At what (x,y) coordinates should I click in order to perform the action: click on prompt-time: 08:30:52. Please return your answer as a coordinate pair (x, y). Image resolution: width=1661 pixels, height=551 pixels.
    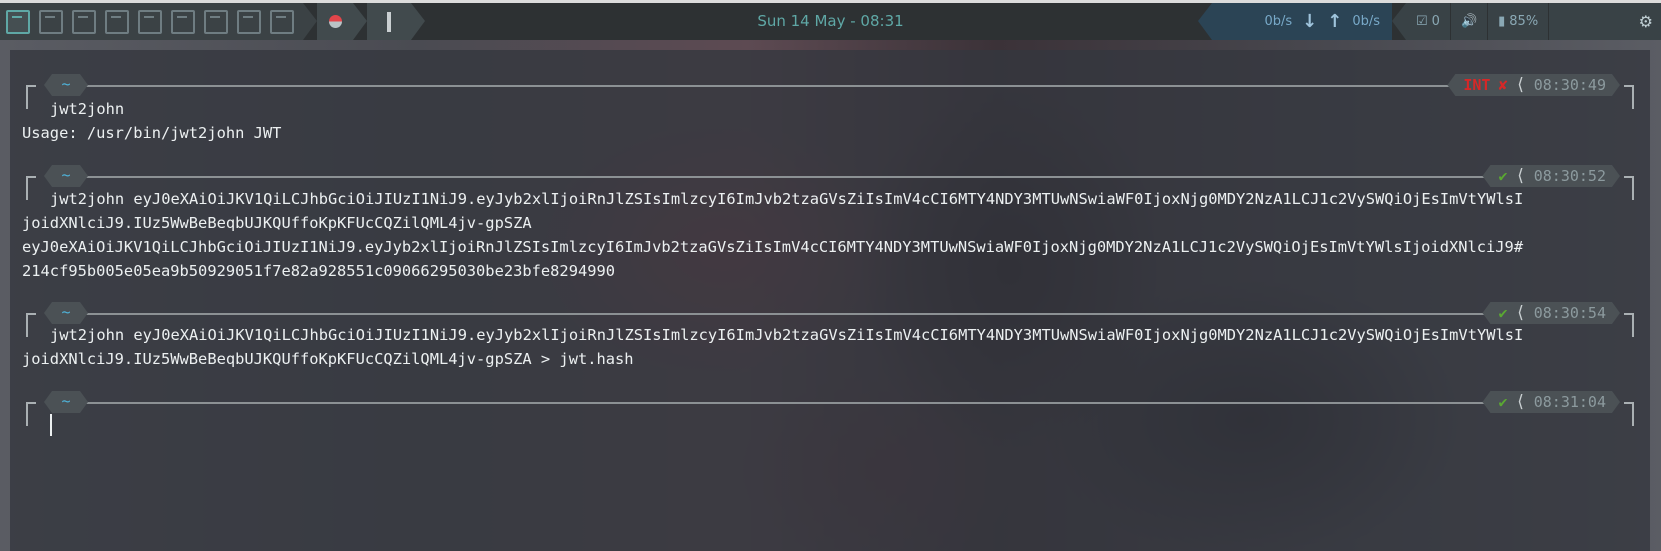
    Looking at the image, I should click on (1569, 176).